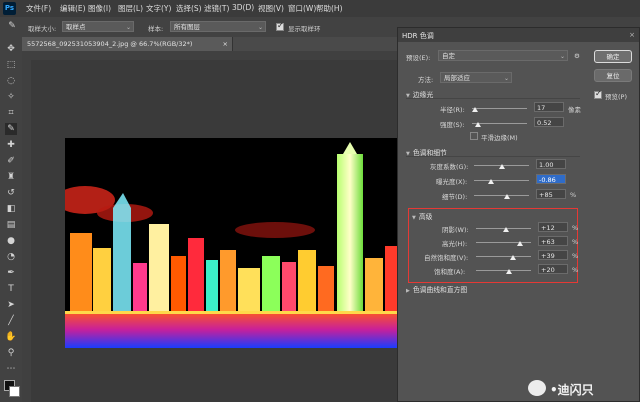 Image resolution: width=640 pixels, height=402 pixels. I want to click on type-tool-icon: T, so click(11, 289).